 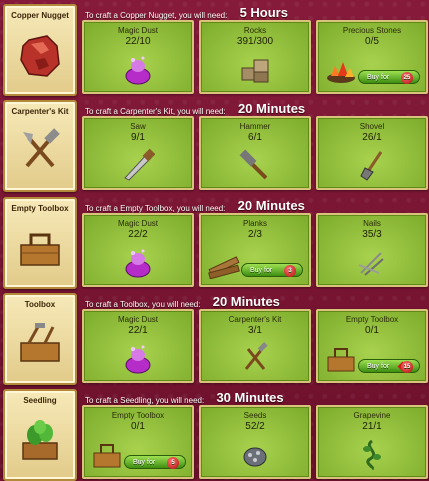 I want to click on ingredient-carpenters-kit: Carpenter's Kit 3/1, so click(x=255, y=346).